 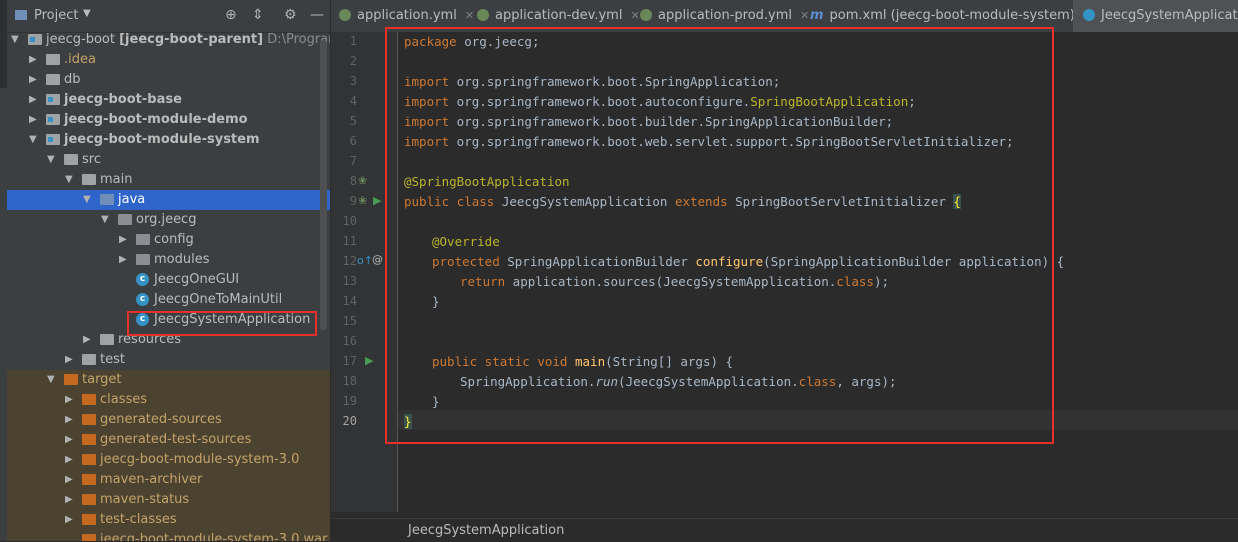 I want to click on tree-item-base: ▶ jeecg-boot-base, so click(x=168, y=100).